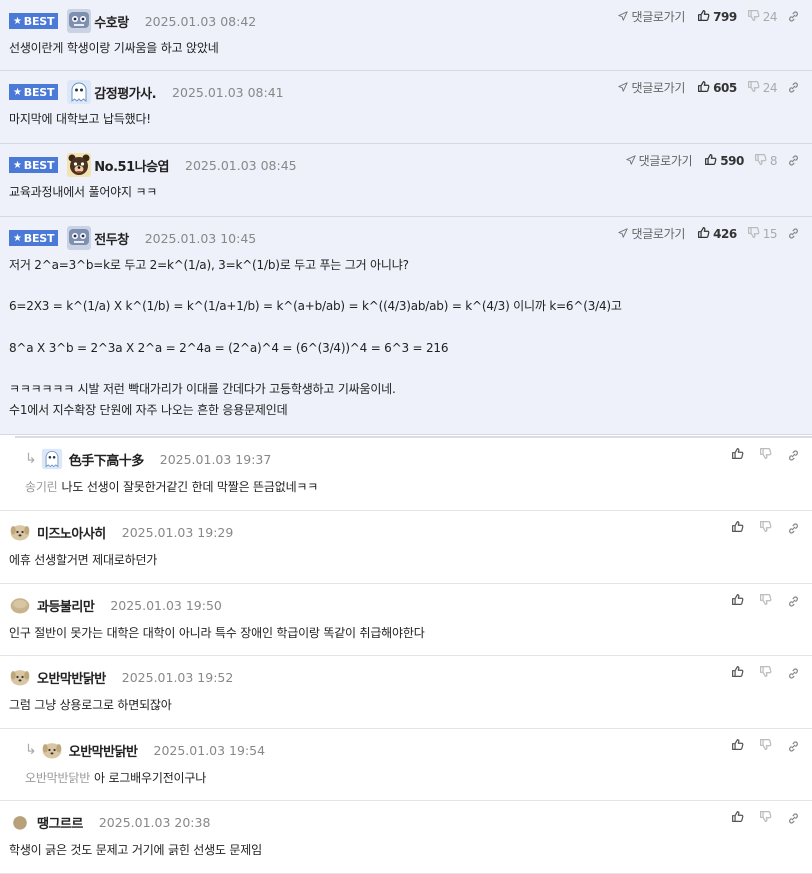  I want to click on comment-actions: 댓글로가기 426 15, so click(709, 233).